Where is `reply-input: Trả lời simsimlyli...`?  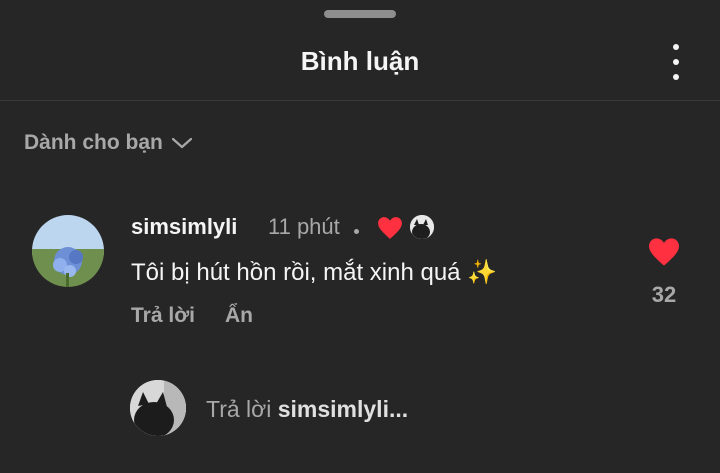
reply-input: Trả lời simsimlyli... is located at coordinates (307, 409).